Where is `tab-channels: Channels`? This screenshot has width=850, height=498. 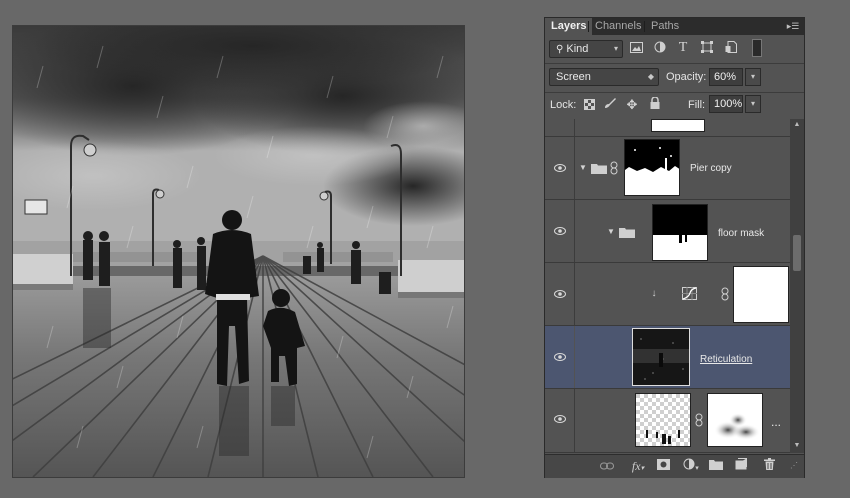
tab-channels: Channels is located at coordinates (618, 26).